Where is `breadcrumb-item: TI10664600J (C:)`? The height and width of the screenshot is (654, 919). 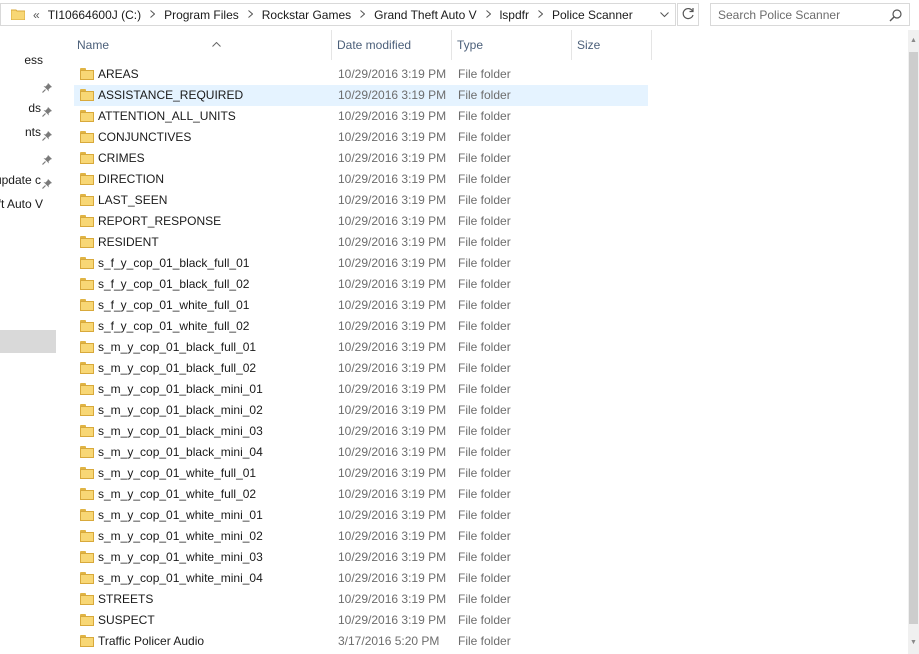
breadcrumb-item: TI10664600J (C:) is located at coordinates (94, 15).